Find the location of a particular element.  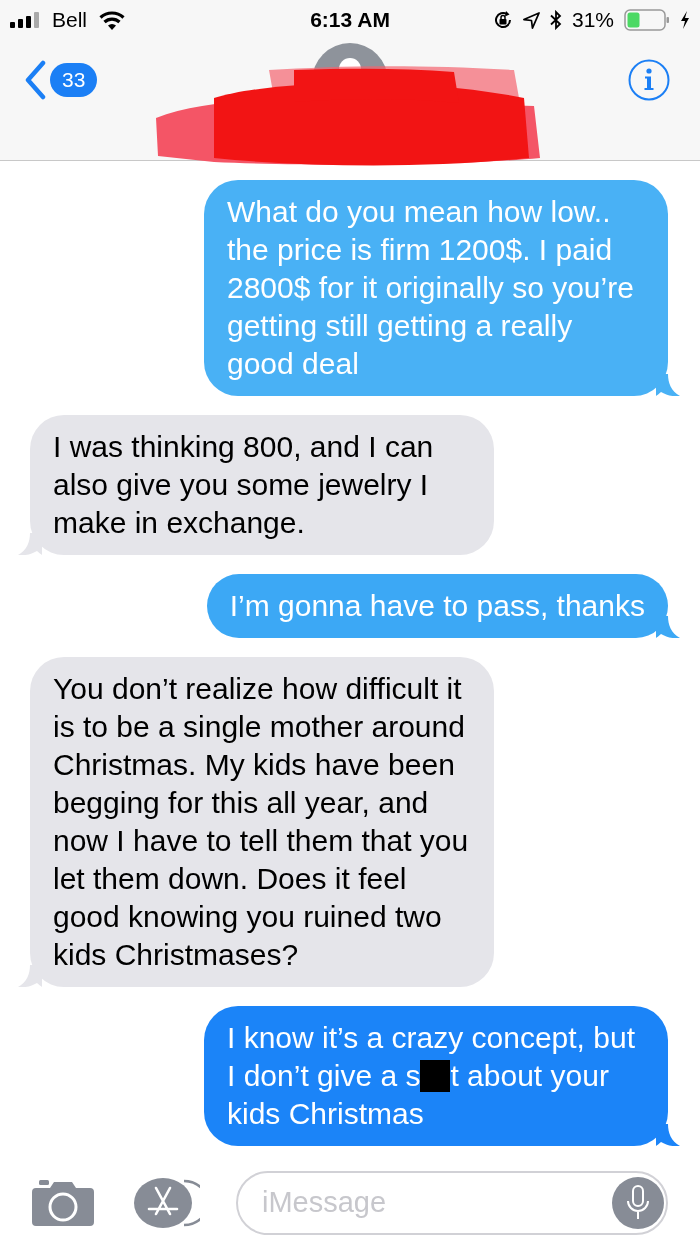

battery-icon is located at coordinates (647, 20).